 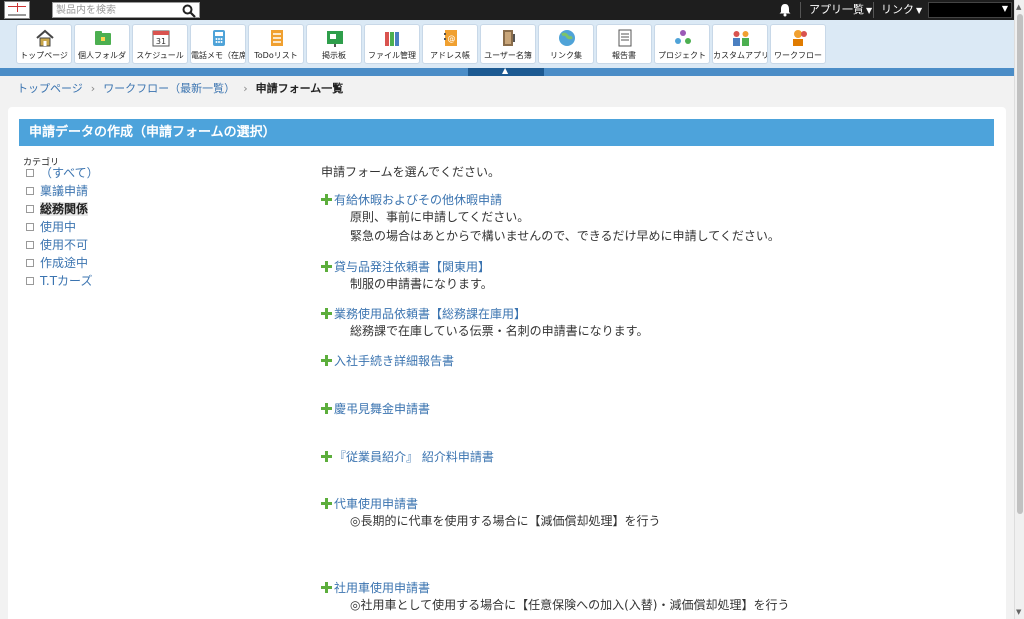 What do you see at coordinates (624, 55) in the screenshot?
I see `app-button-label: 報告書` at bounding box center [624, 55].